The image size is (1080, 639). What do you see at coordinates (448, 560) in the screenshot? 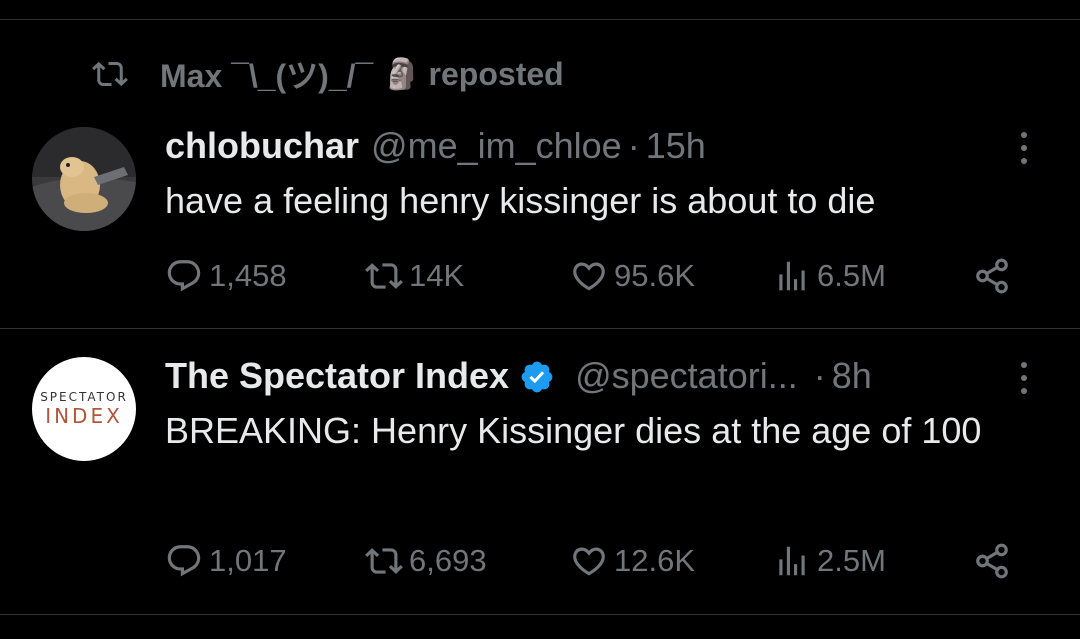
I see `repost-count: 6,693` at bounding box center [448, 560].